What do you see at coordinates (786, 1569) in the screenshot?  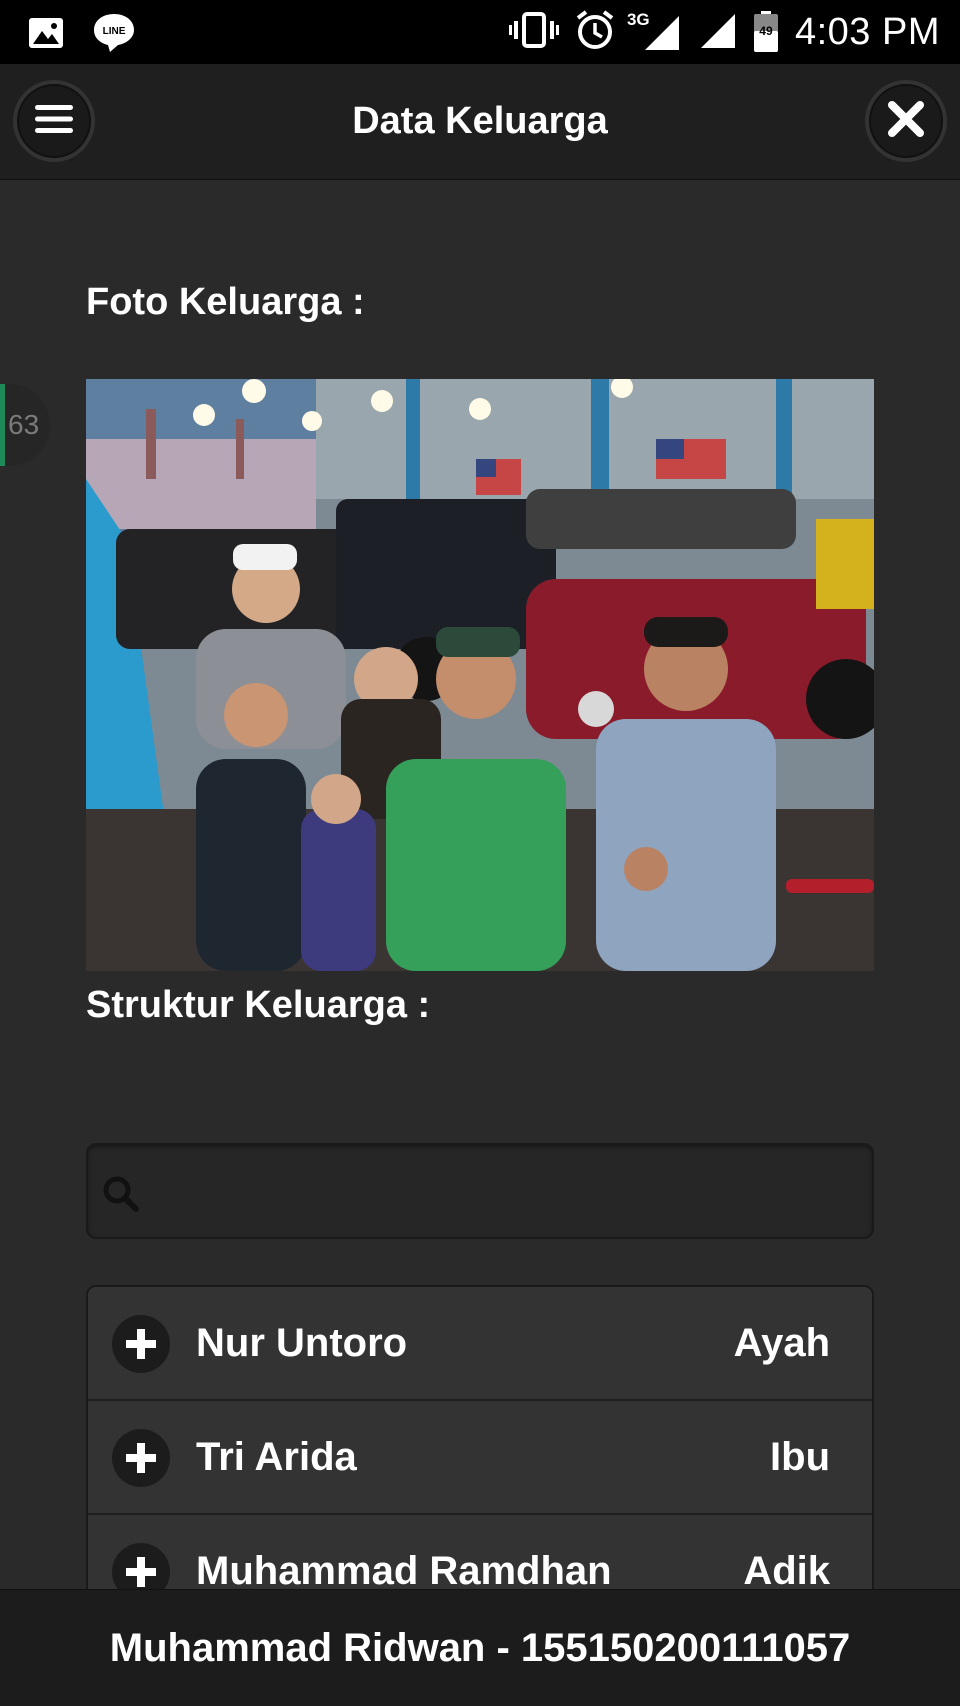 I see `member-role: Adik` at bounding box center [786, 1569].